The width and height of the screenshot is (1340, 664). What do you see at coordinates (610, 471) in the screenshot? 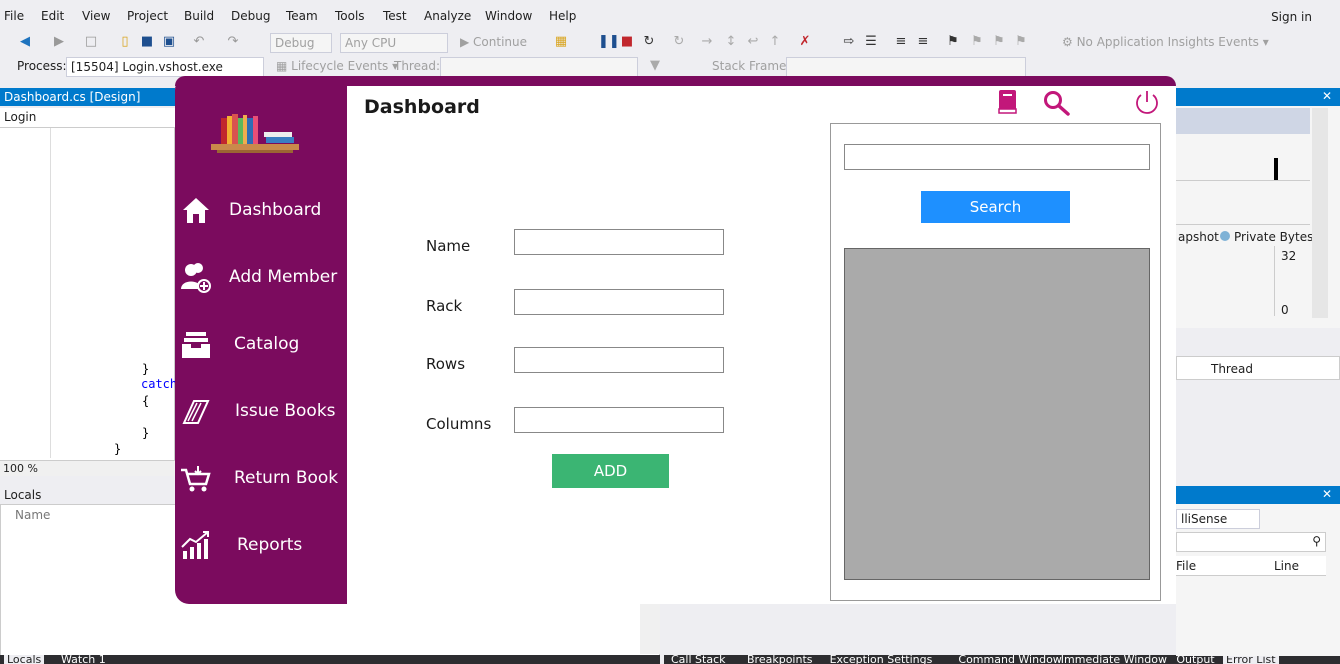
I see `add-button: ADD` at bounding box center [610, 471].